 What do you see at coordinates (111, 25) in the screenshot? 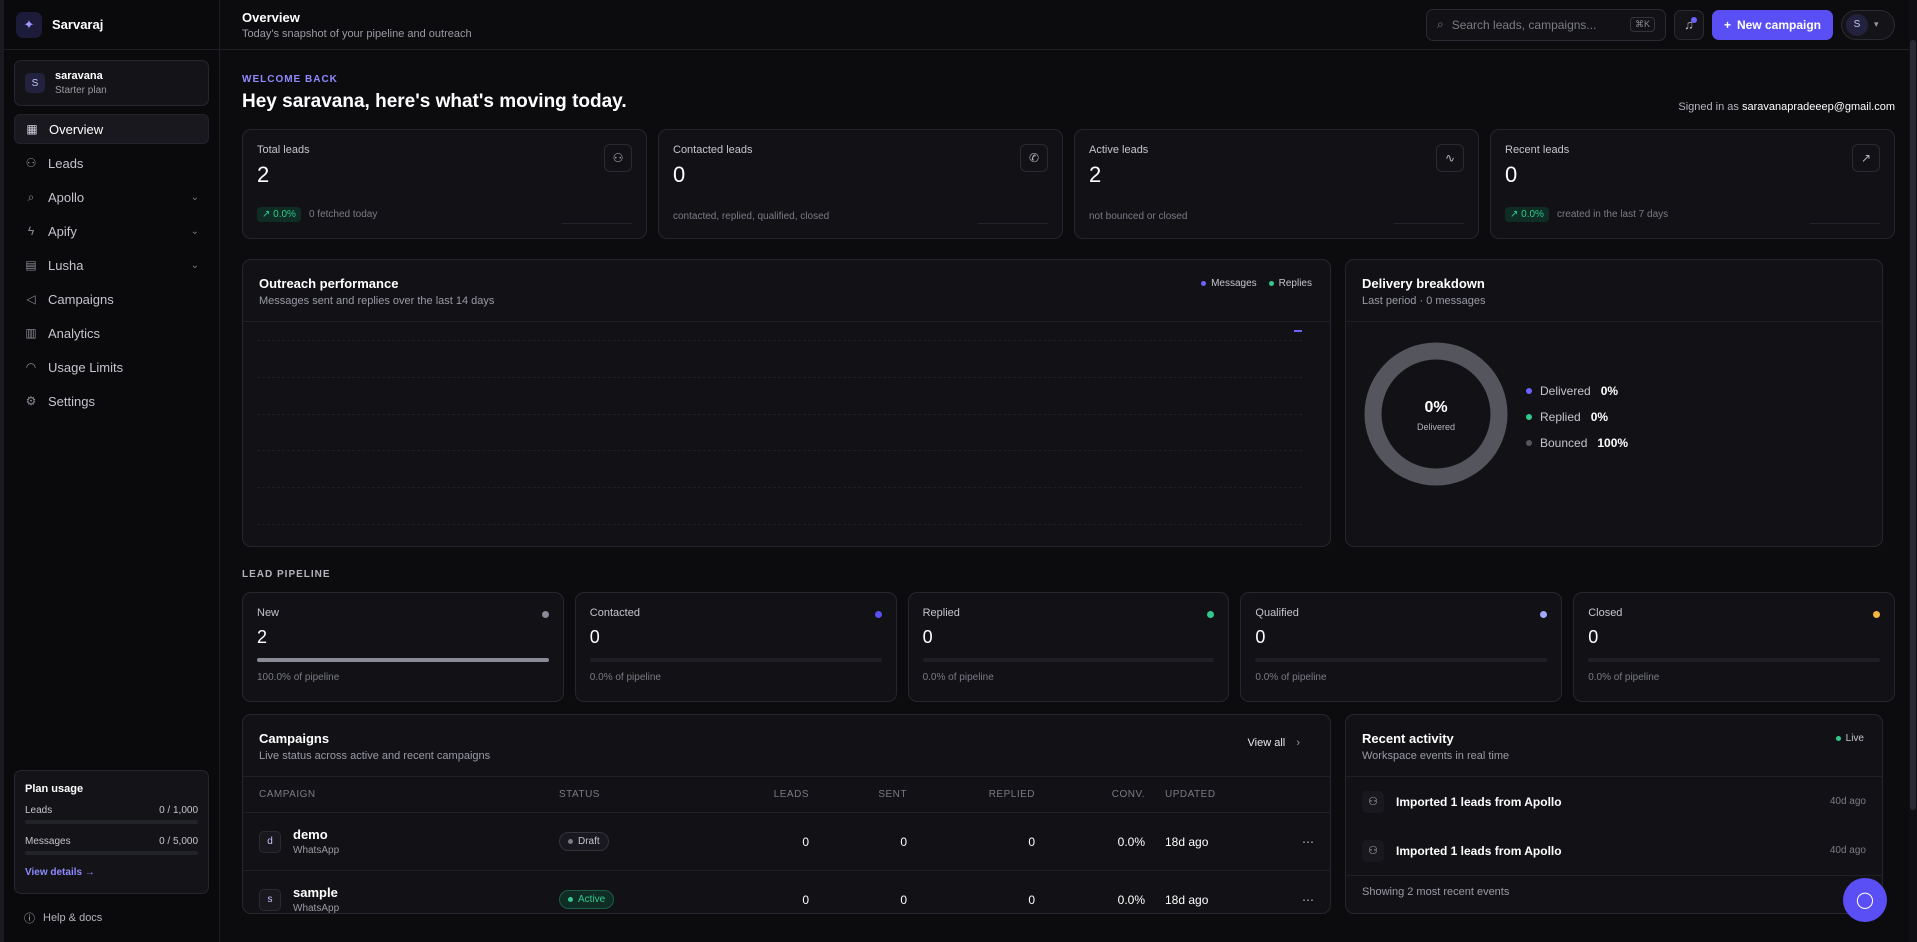
I see `brand: ✦ Sarvaraj` at bounding box center [111, 25].